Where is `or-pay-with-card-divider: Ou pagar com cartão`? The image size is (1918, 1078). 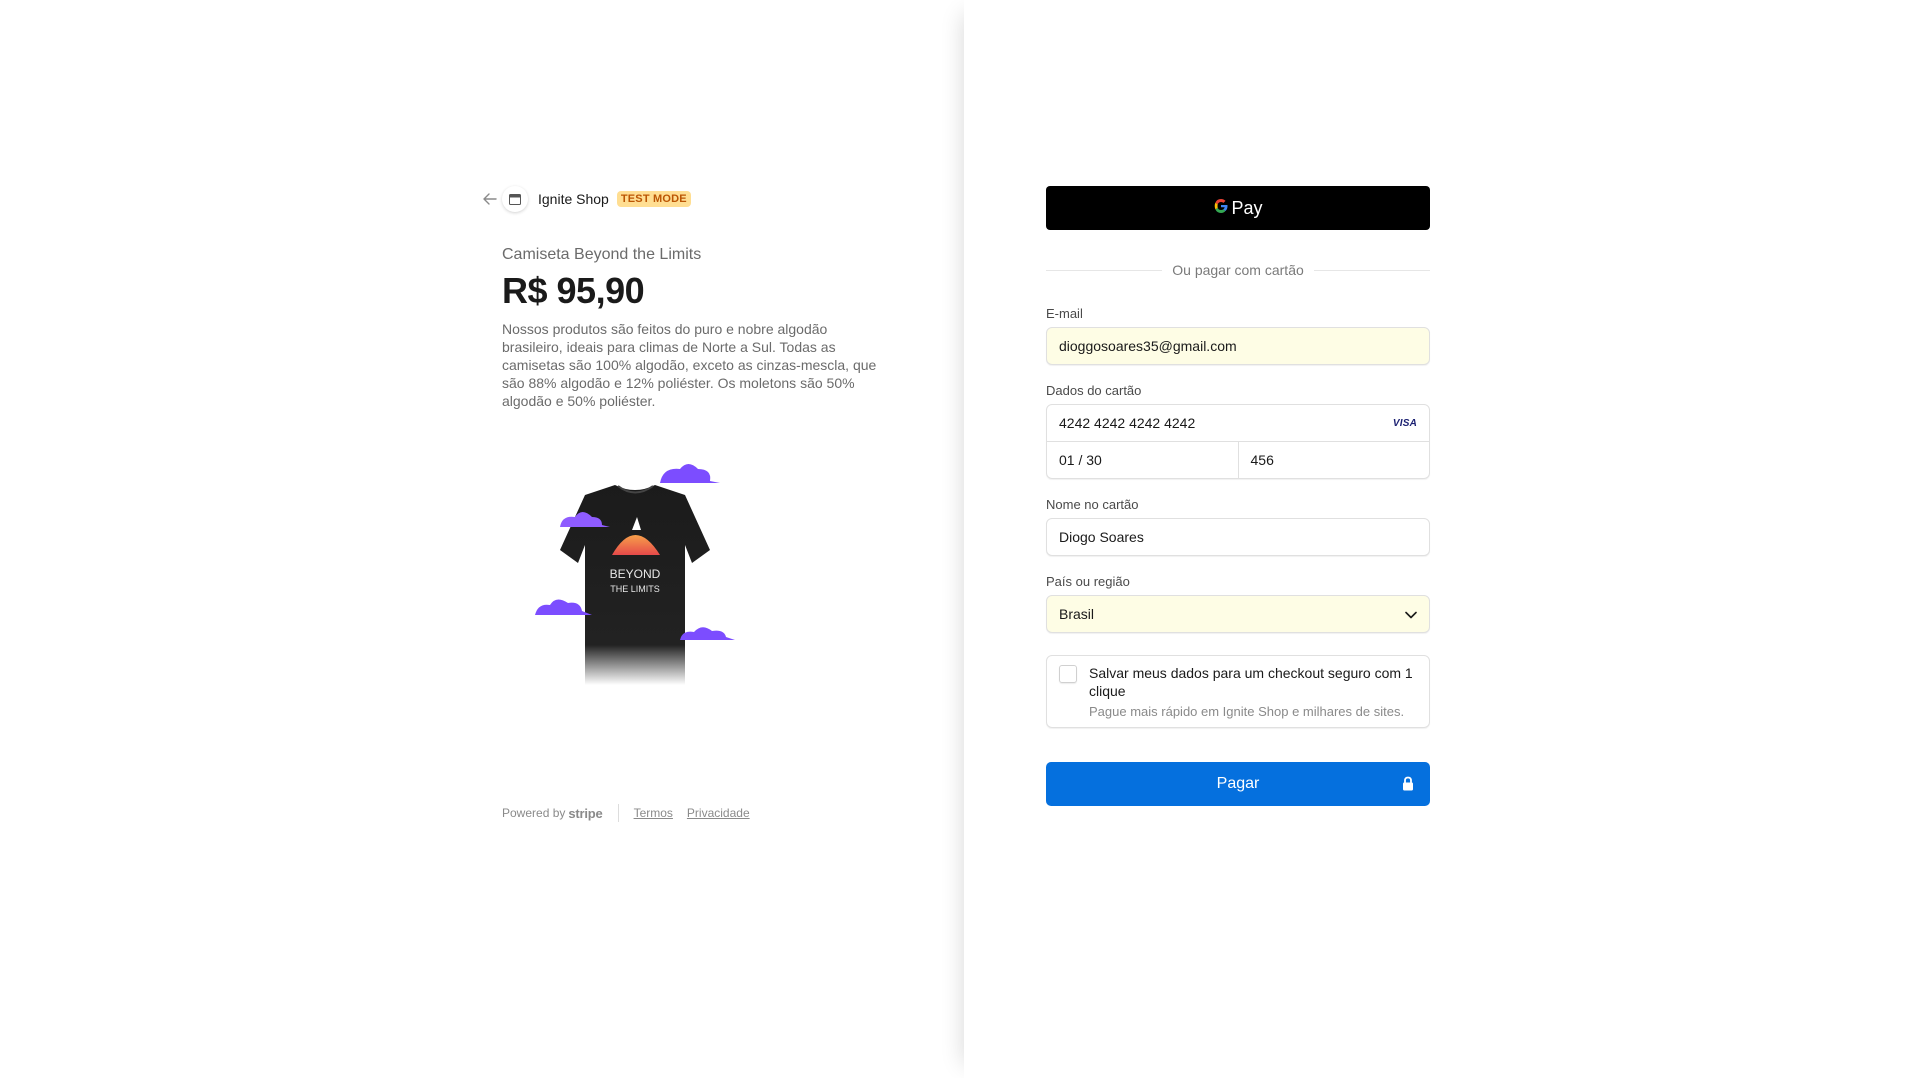 or-pay-with-card-divider: Ou pagar com cartão is located at coordinates (1238, 270).